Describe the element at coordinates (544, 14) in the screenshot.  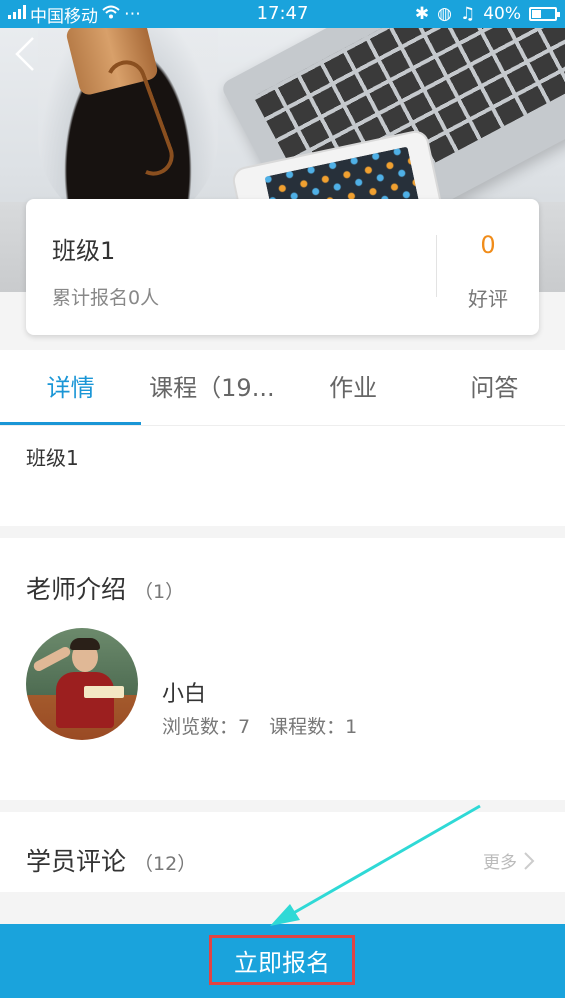
I see `battery-icon` at that location.